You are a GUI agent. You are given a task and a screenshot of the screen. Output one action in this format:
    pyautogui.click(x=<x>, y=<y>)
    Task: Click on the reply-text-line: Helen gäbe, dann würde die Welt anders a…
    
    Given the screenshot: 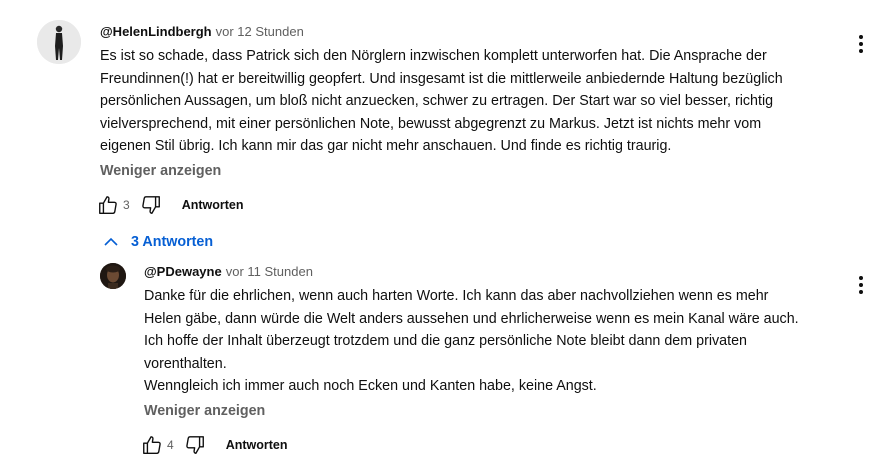 What is the action you would take?
    pyautogui.click(x=471, y=318)
    